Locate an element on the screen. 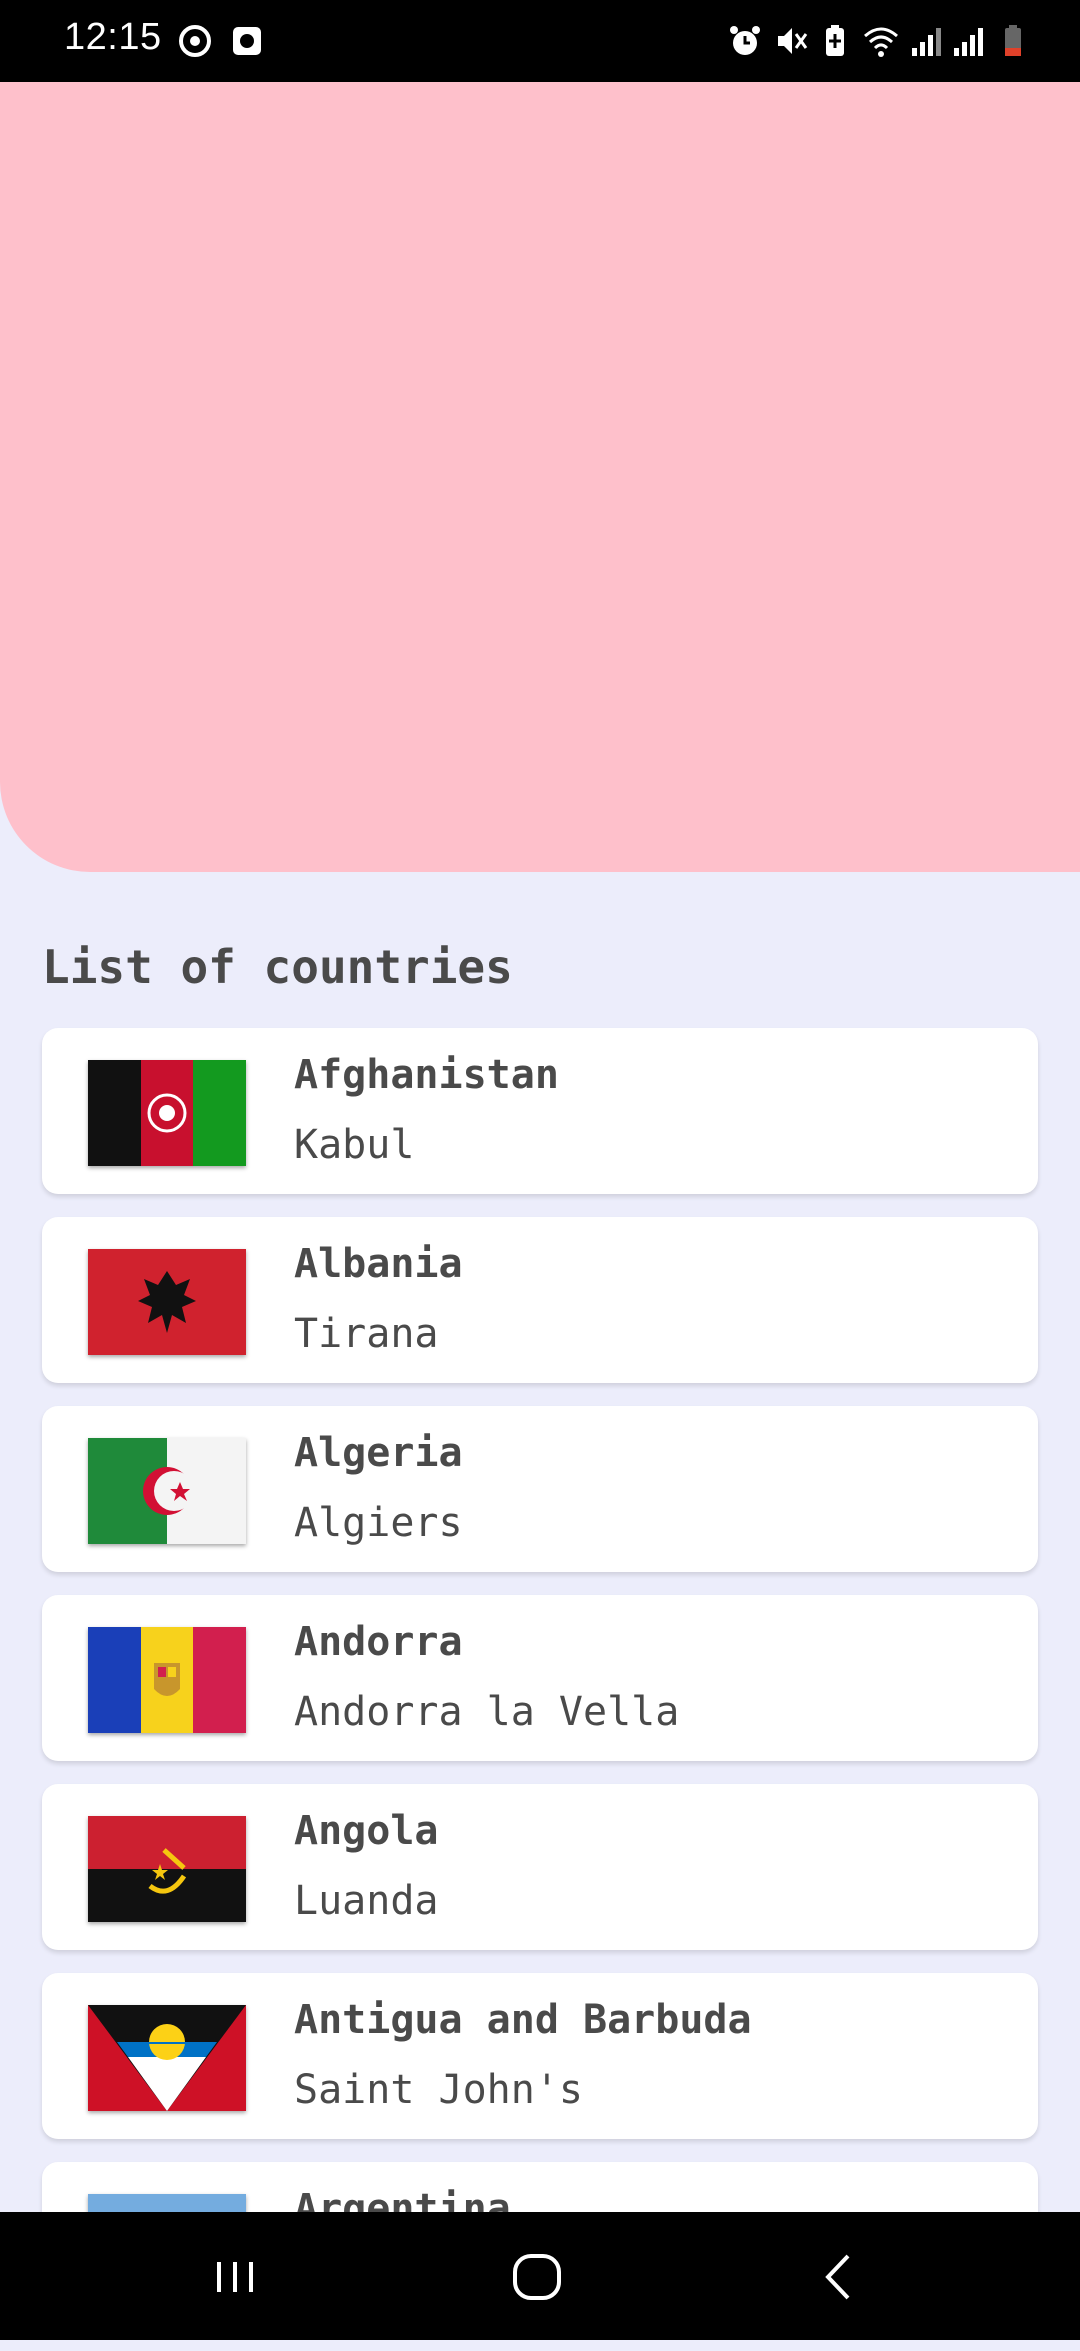  list-item: Afghanistan Kabul is located at coordinates (540, 1111).